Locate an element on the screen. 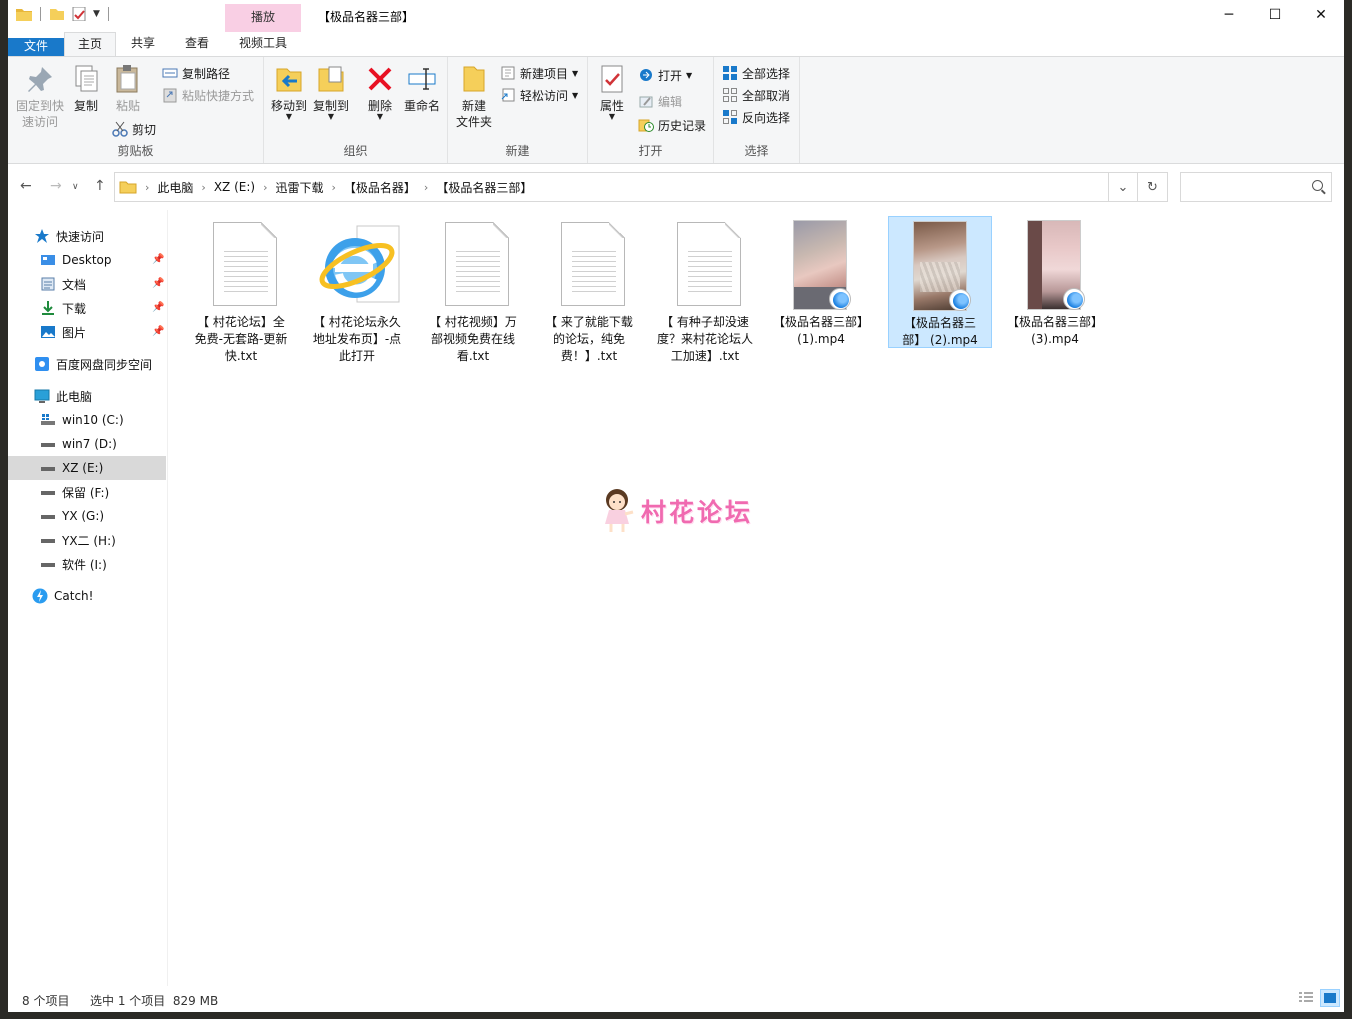  search-input is located at coordinates (1256, 187).